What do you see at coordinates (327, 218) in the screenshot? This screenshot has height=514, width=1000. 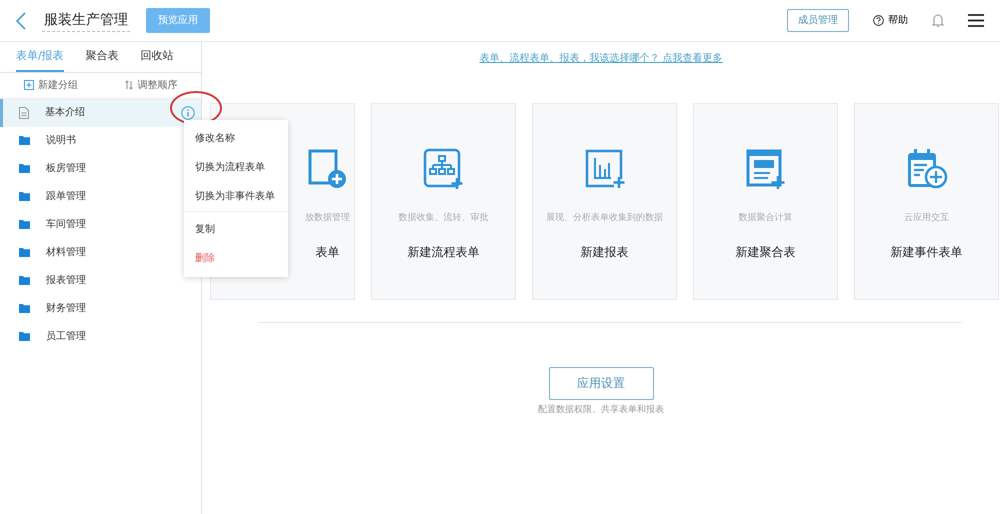 I see `card-description: 放数据管理` at bounding box center [327, 218].